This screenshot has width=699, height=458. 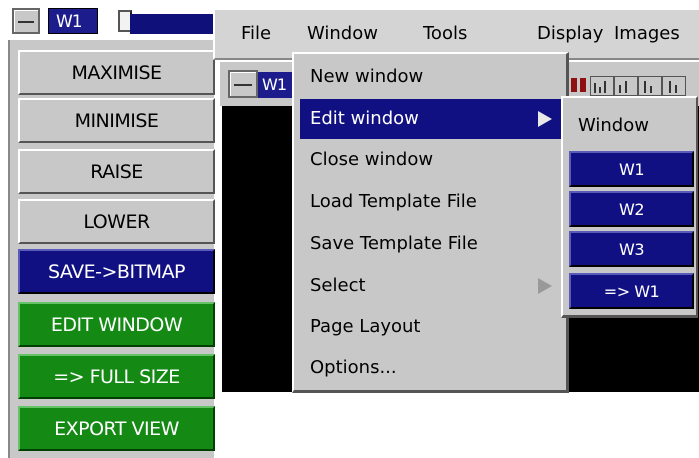 What do you see at coordinates (431, 286) in the screenshot?
I see `menu-item-select: Select` at bounding box center [431, 286].